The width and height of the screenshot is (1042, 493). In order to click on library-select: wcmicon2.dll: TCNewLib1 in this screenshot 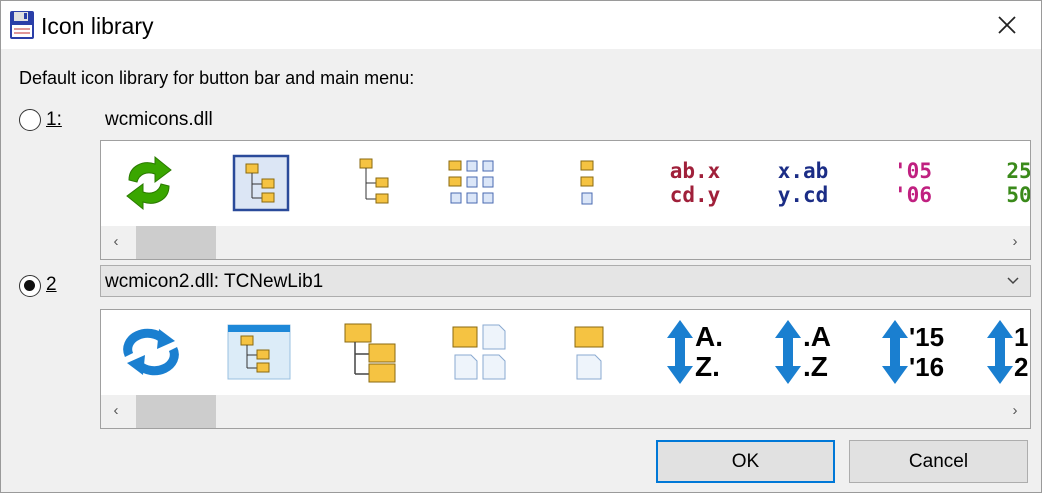, I will do `click(565, 281)`.